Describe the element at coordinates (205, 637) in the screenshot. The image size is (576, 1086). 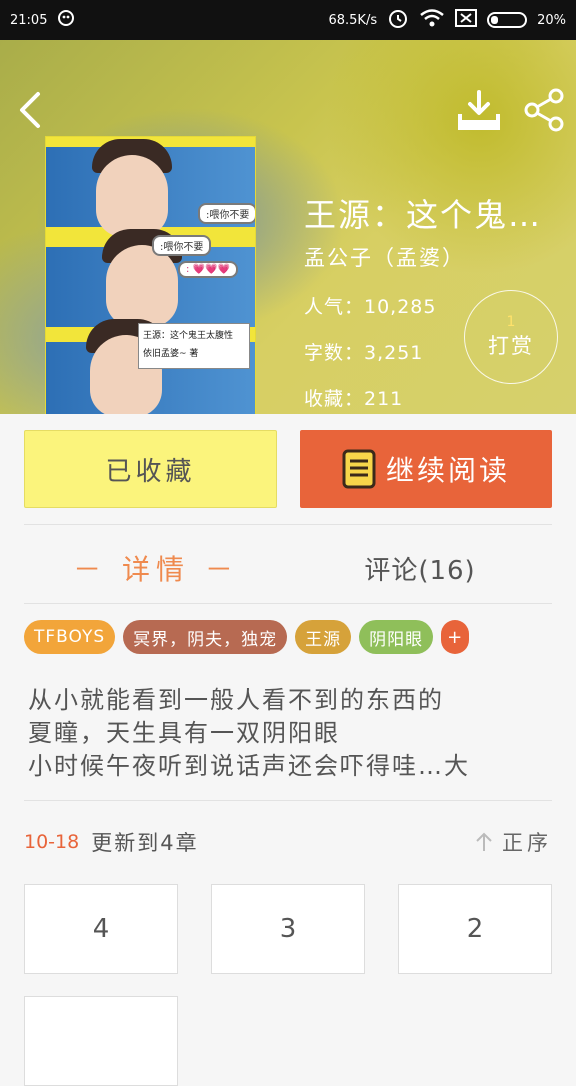
I see `tag-underworld: 冥界，阴夫，独宠` at that location.